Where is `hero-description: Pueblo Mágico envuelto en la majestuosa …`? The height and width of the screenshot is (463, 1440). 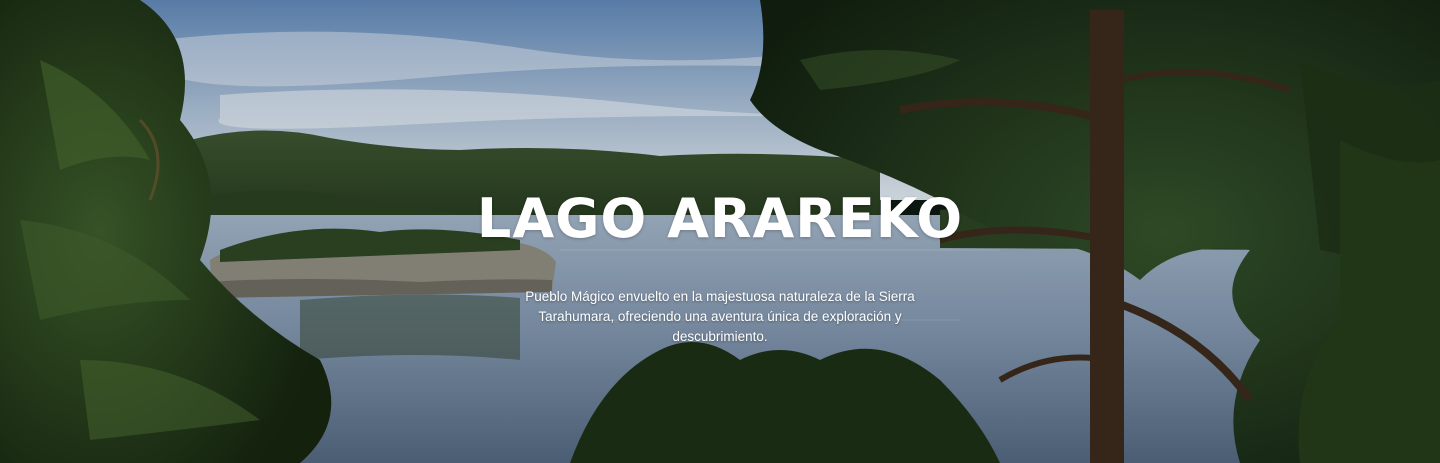
hero-description: Pueblo Mágico envuelto en la majestuosa … is located at coordinates (720, 316).